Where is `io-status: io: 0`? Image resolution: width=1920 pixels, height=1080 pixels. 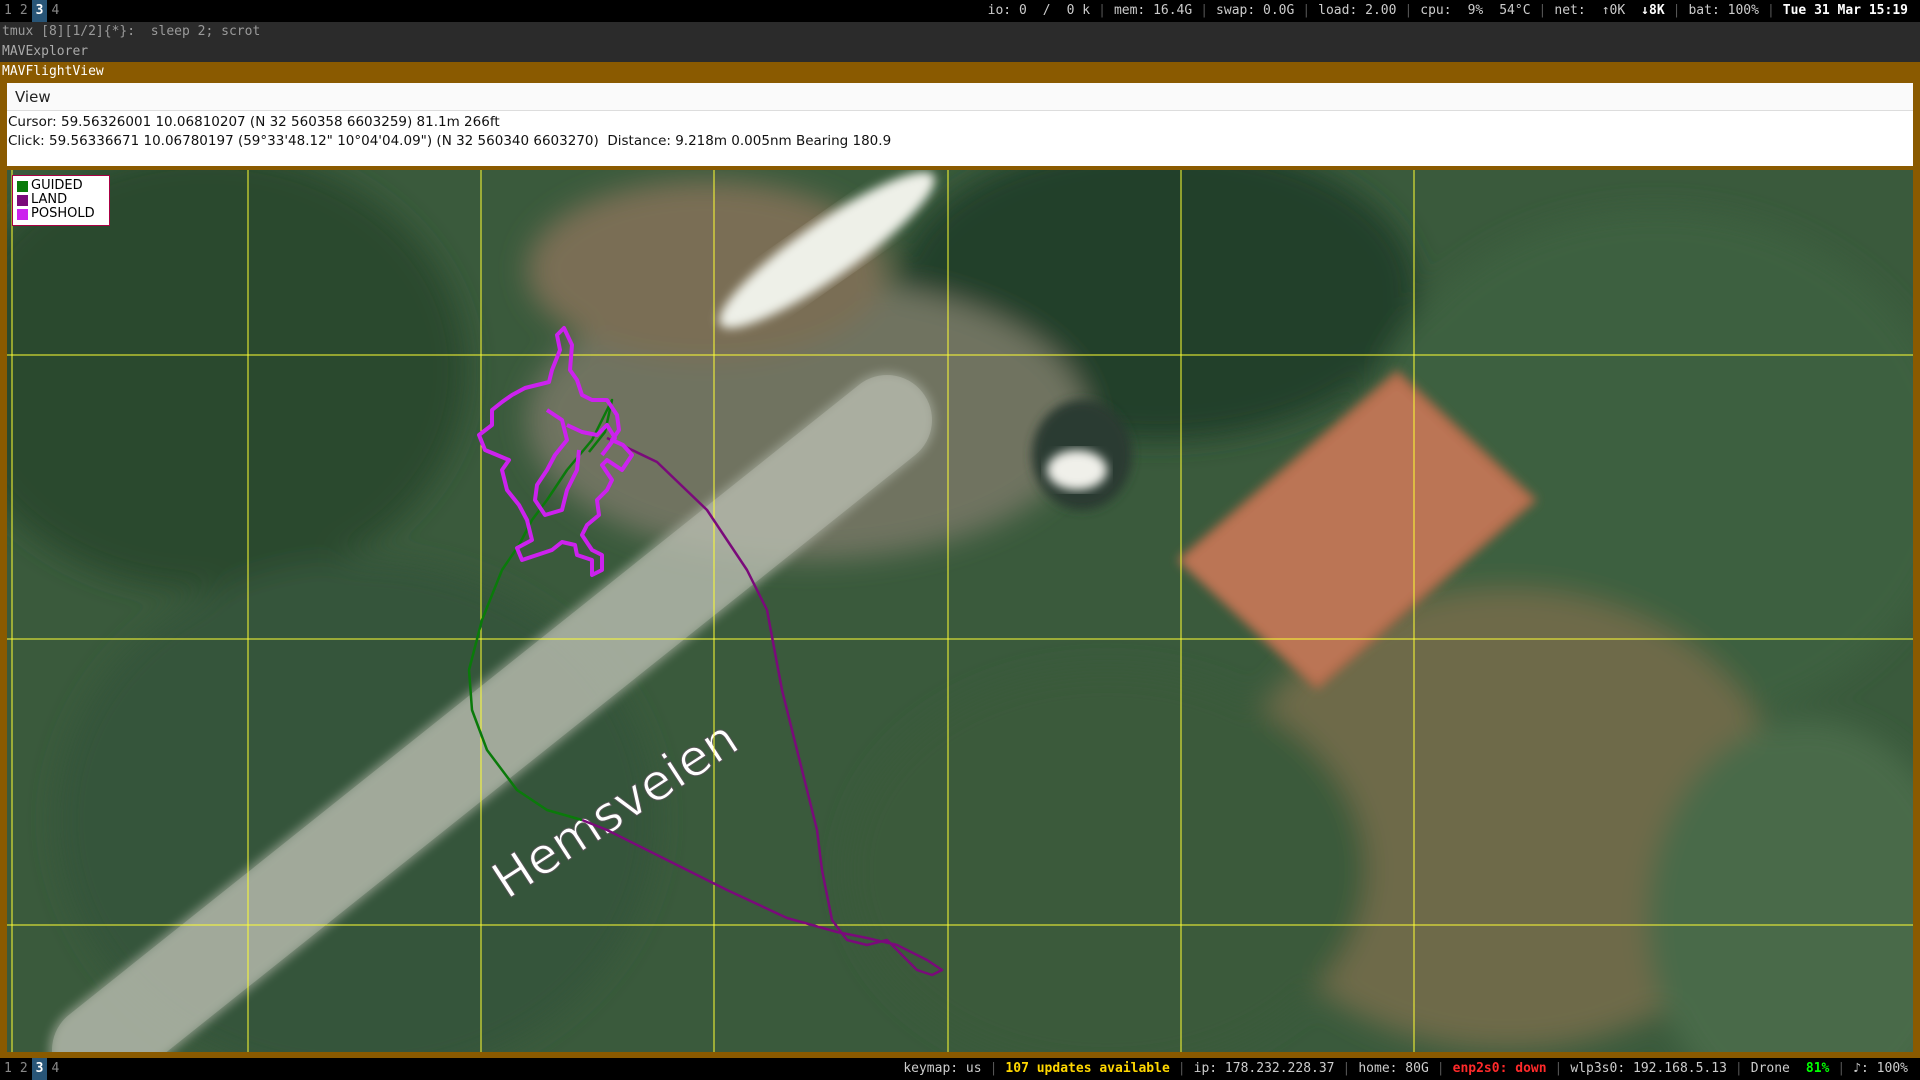 io-status: io: 0 is located at coordinates (1007, 10).